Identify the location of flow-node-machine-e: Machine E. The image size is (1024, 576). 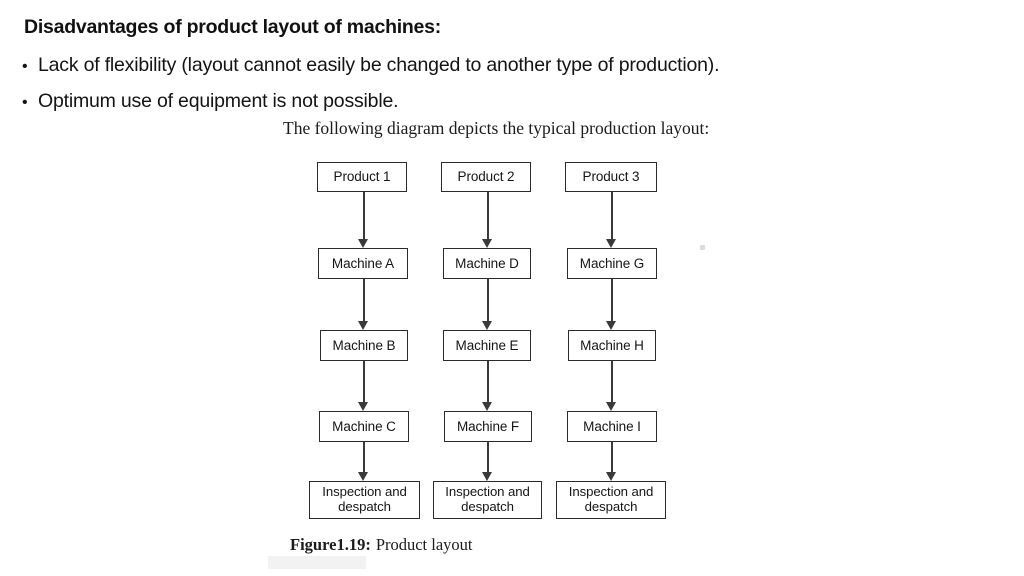
(487, 345).